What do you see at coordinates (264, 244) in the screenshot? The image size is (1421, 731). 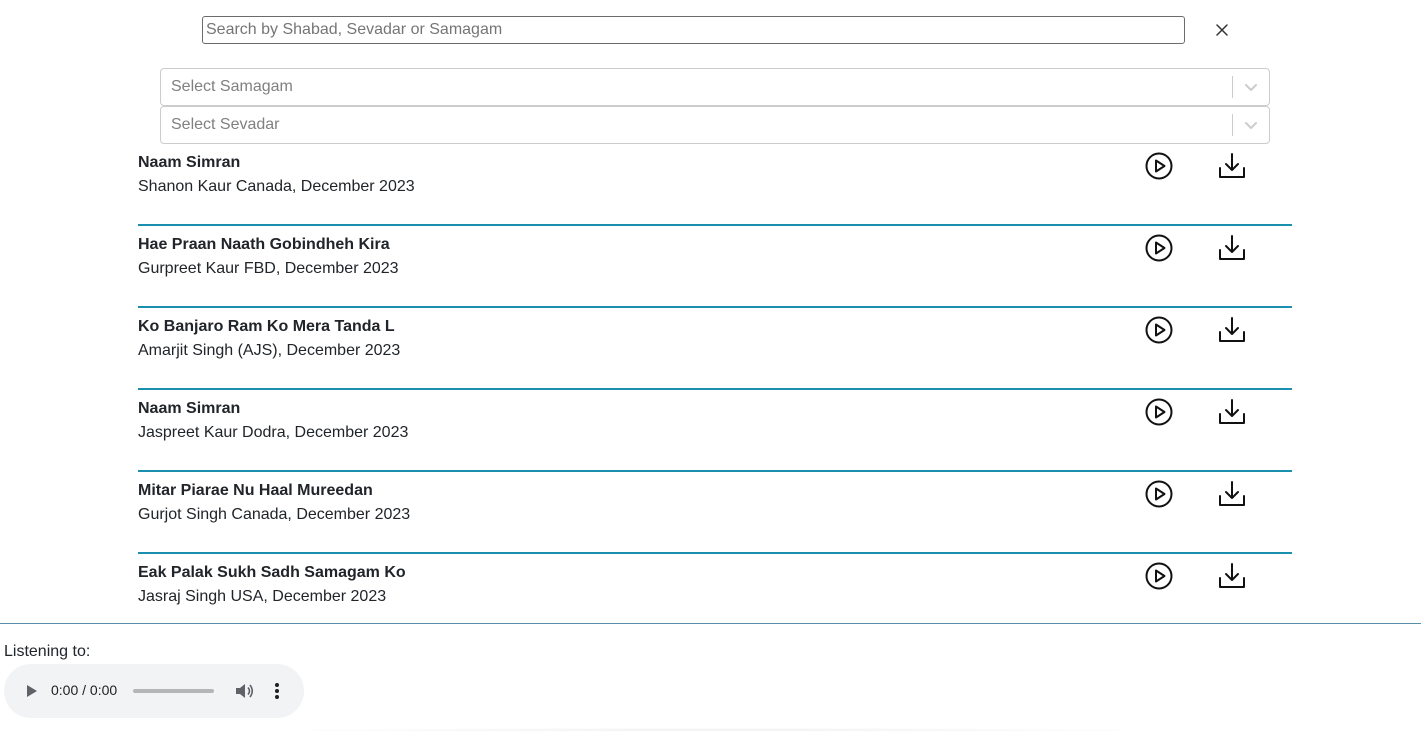 I see `shabad-title: Hae Praan Naath Gobindheh Kira` at bounding box center [264, 244].